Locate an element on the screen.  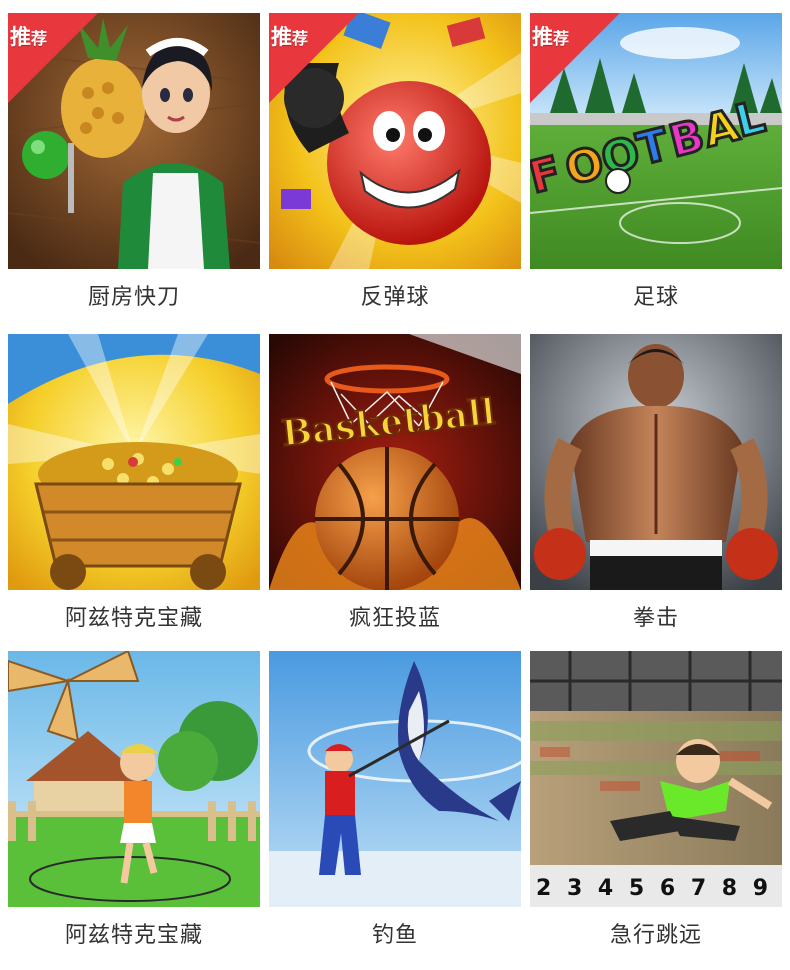
game-title: 疯狂投蓝 is located at coordinates (395, 616).